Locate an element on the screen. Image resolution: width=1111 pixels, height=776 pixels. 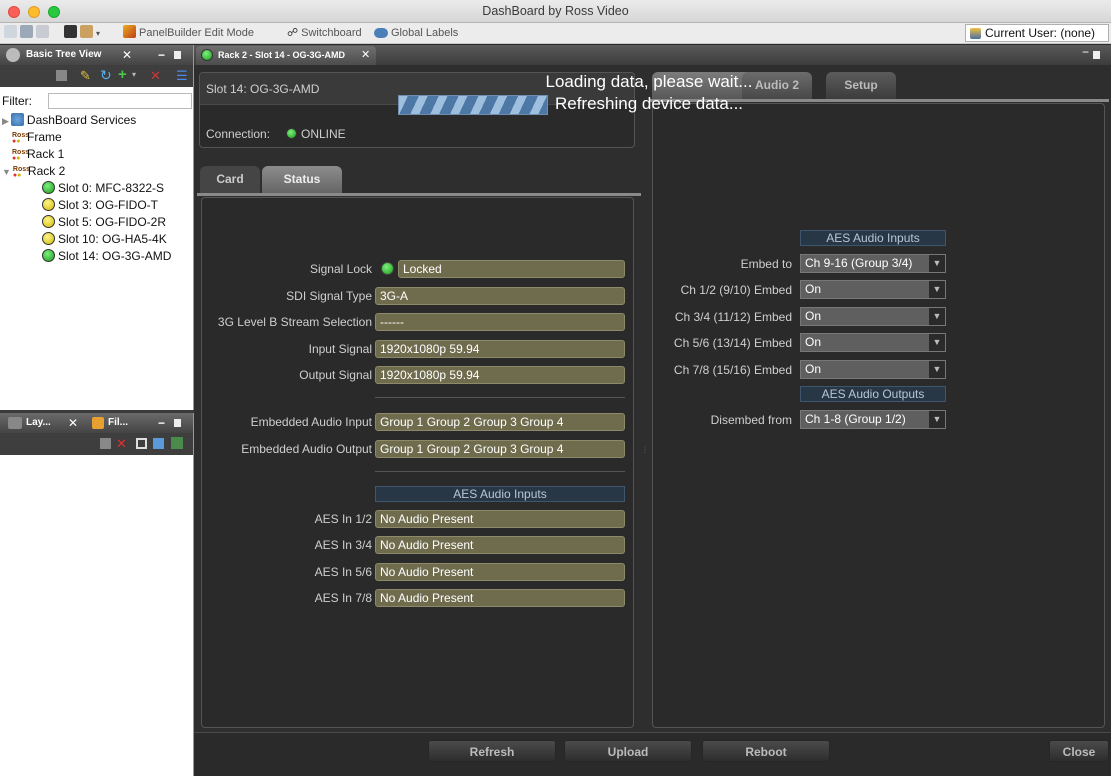
field-label: Disembed from is located at coordinates (751, 420).